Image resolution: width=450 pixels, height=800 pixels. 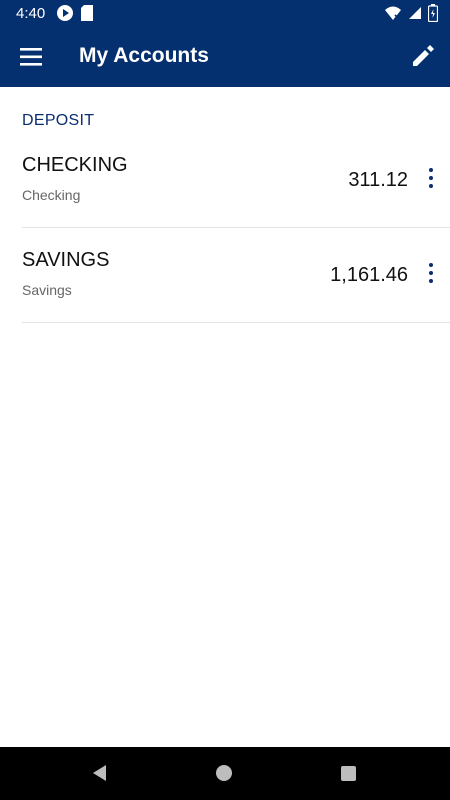 What do you see at coordinates (225, 56) in the screenshot?
I see `app-bar: My Accounts` at bounding box center [225, 56].